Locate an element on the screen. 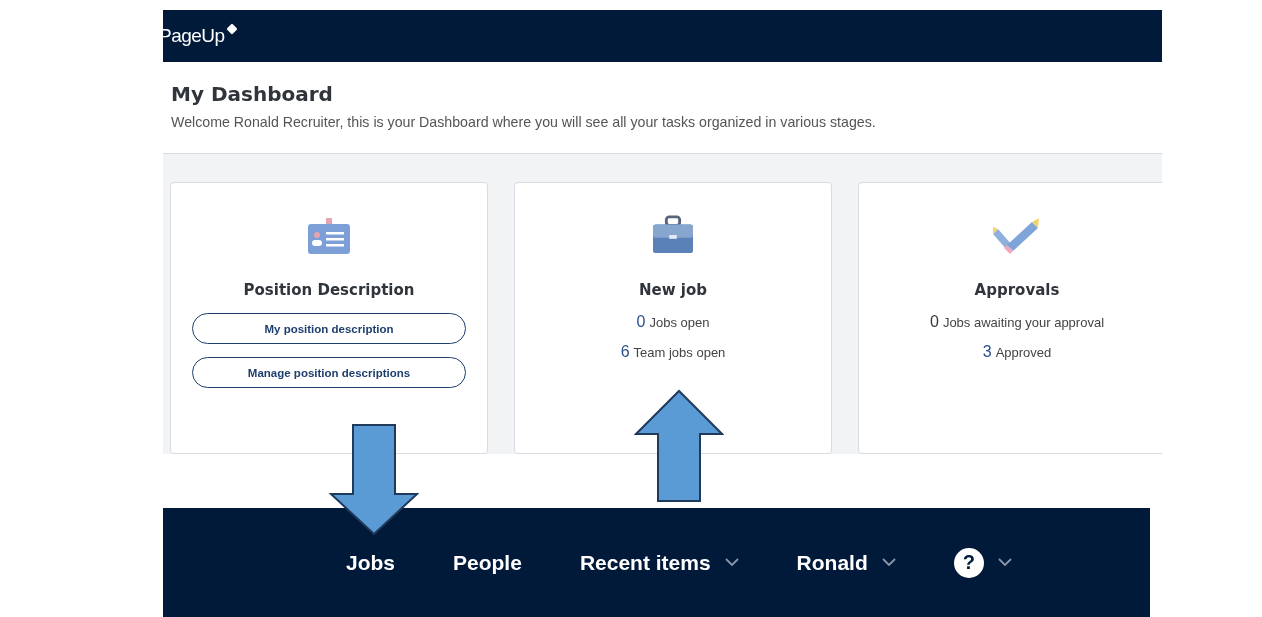  nav-link: People is located at coordinates (487, 562).